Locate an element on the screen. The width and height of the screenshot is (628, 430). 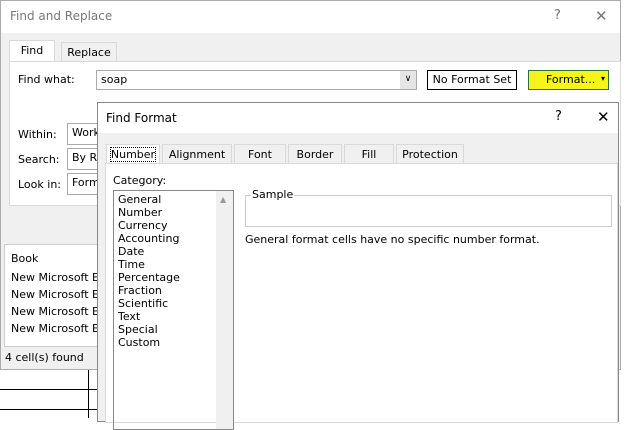
category-item: Percentage is located at coordinates (173, 277).